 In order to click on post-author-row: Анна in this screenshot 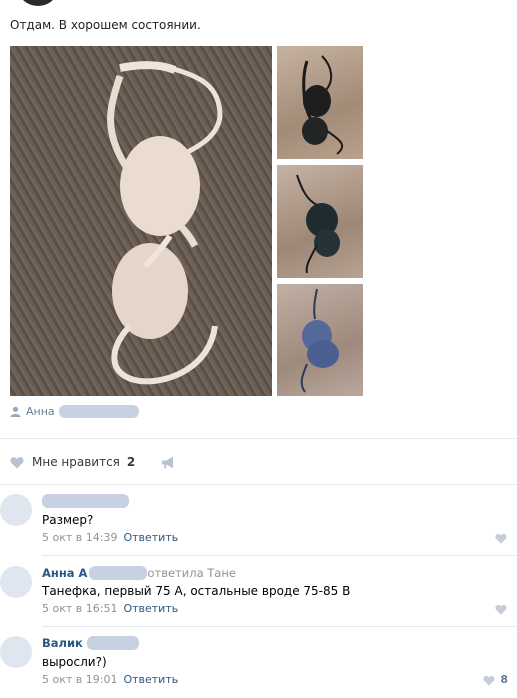, I will do `click(74, 411)`.